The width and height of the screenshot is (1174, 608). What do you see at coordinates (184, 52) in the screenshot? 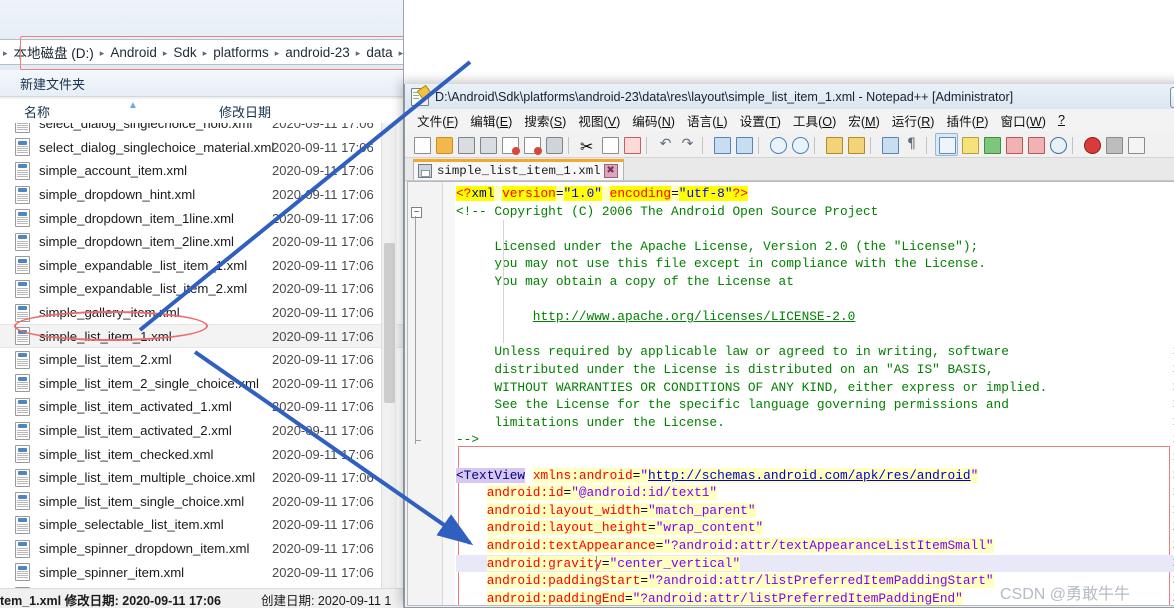
I see `breadcrumb-item-2: Sdk` at bounding box center [184, 52].